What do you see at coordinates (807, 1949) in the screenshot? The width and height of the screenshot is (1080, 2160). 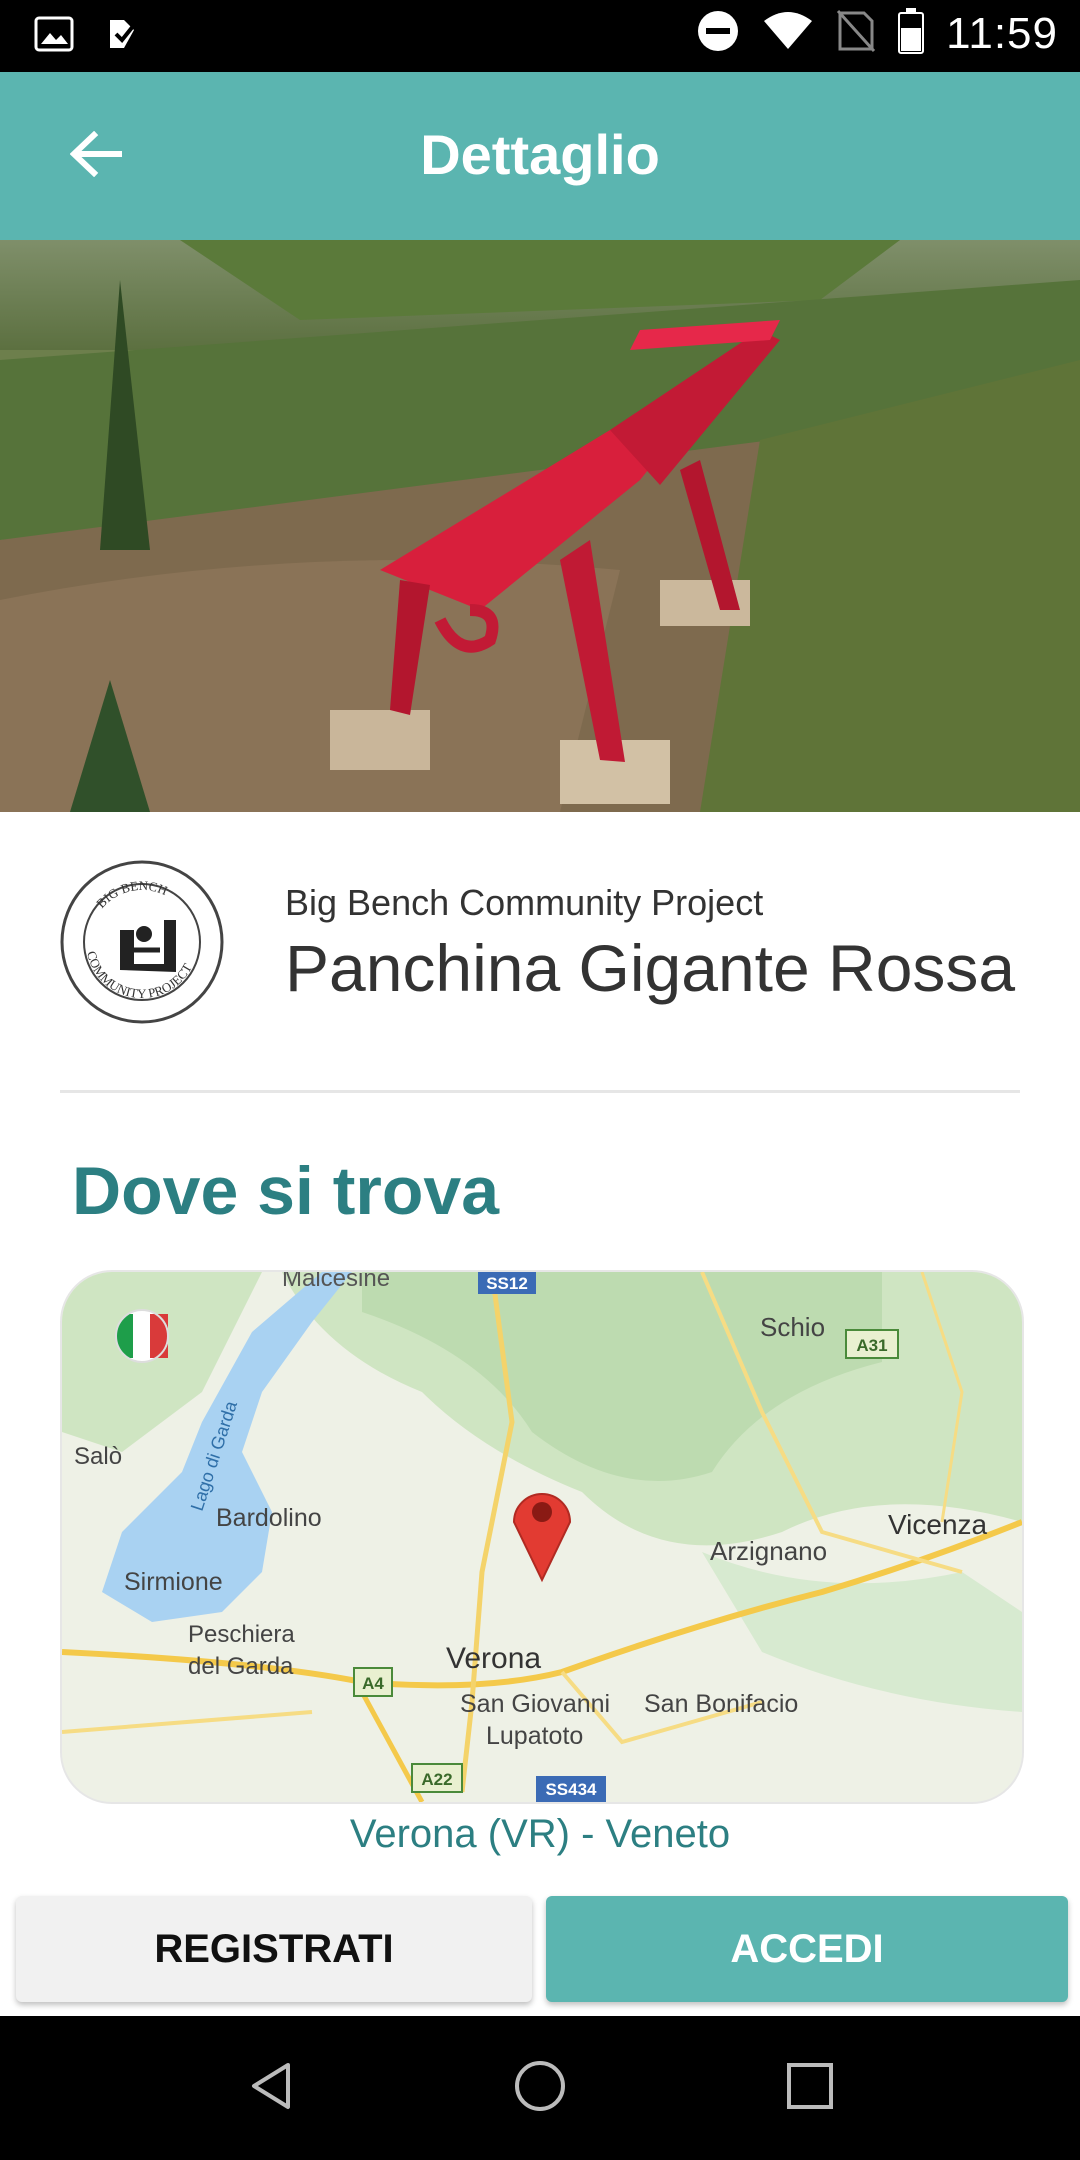 I see `login-button: ACCEDI` at bounding box center [807, 1949].